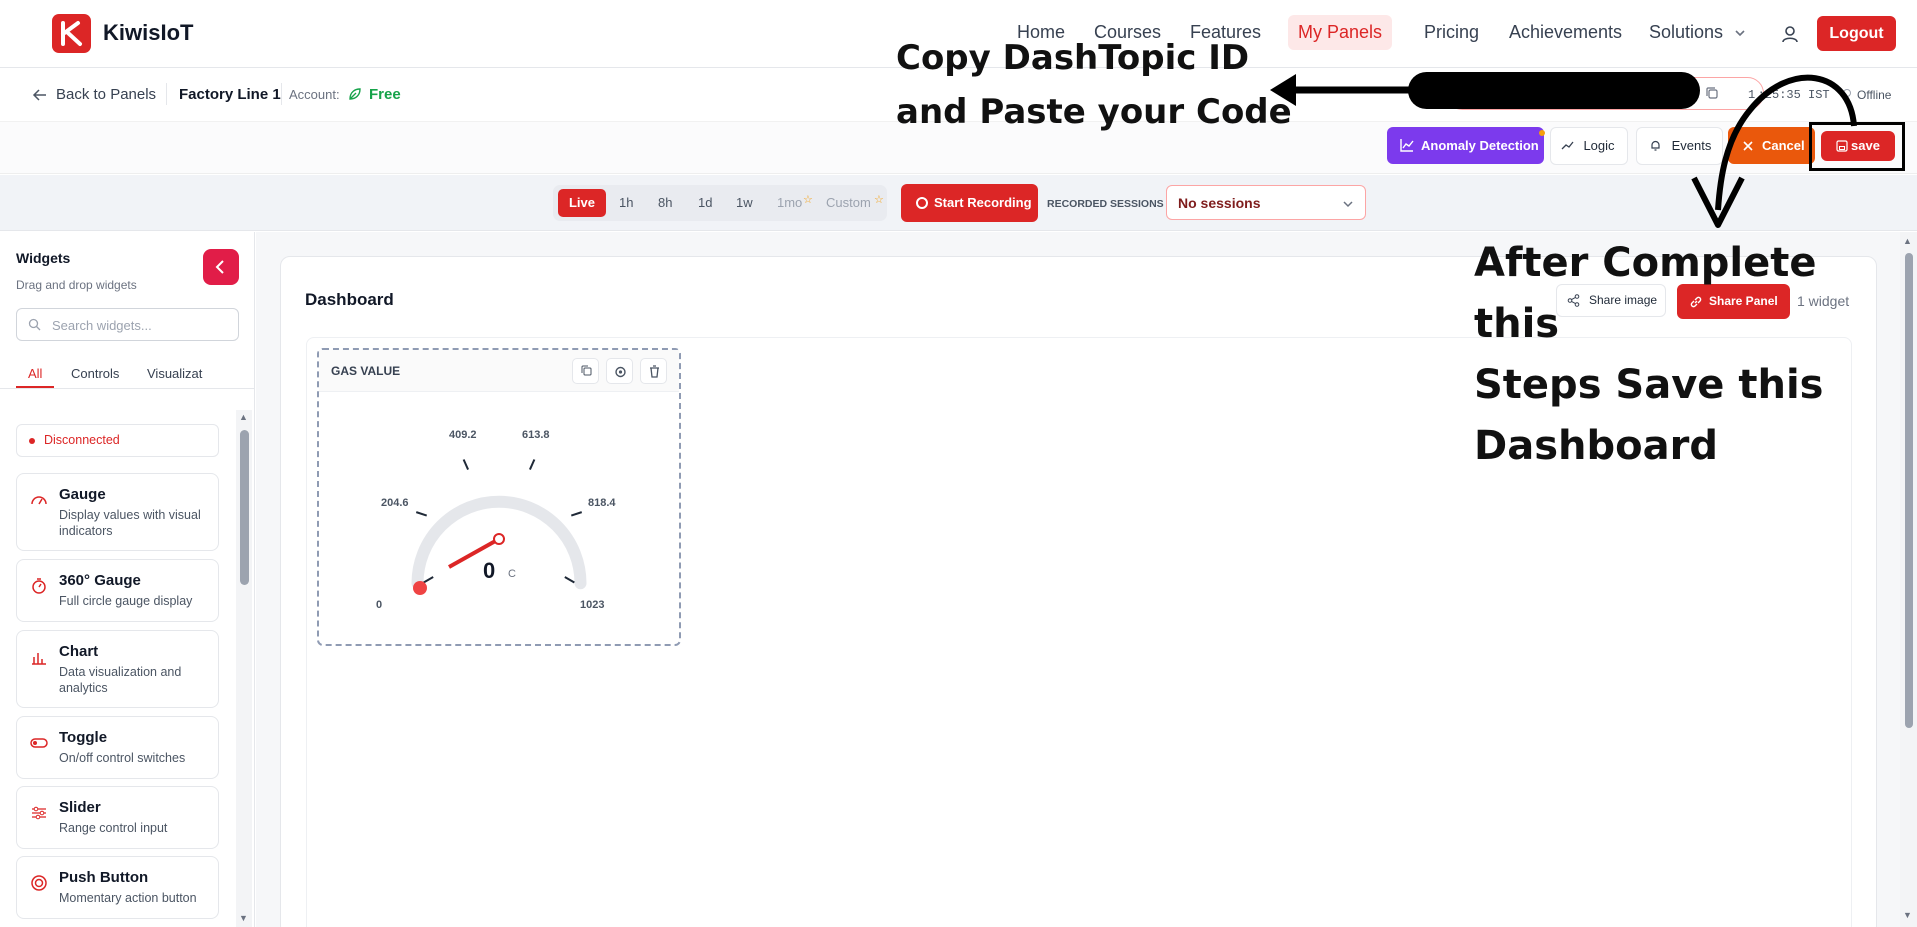 This screenshot has width=1917, height=927. Describe the element at coordinates (983, 202) in the screenshot. I see `start-recording-label: Start Recording` at that location.